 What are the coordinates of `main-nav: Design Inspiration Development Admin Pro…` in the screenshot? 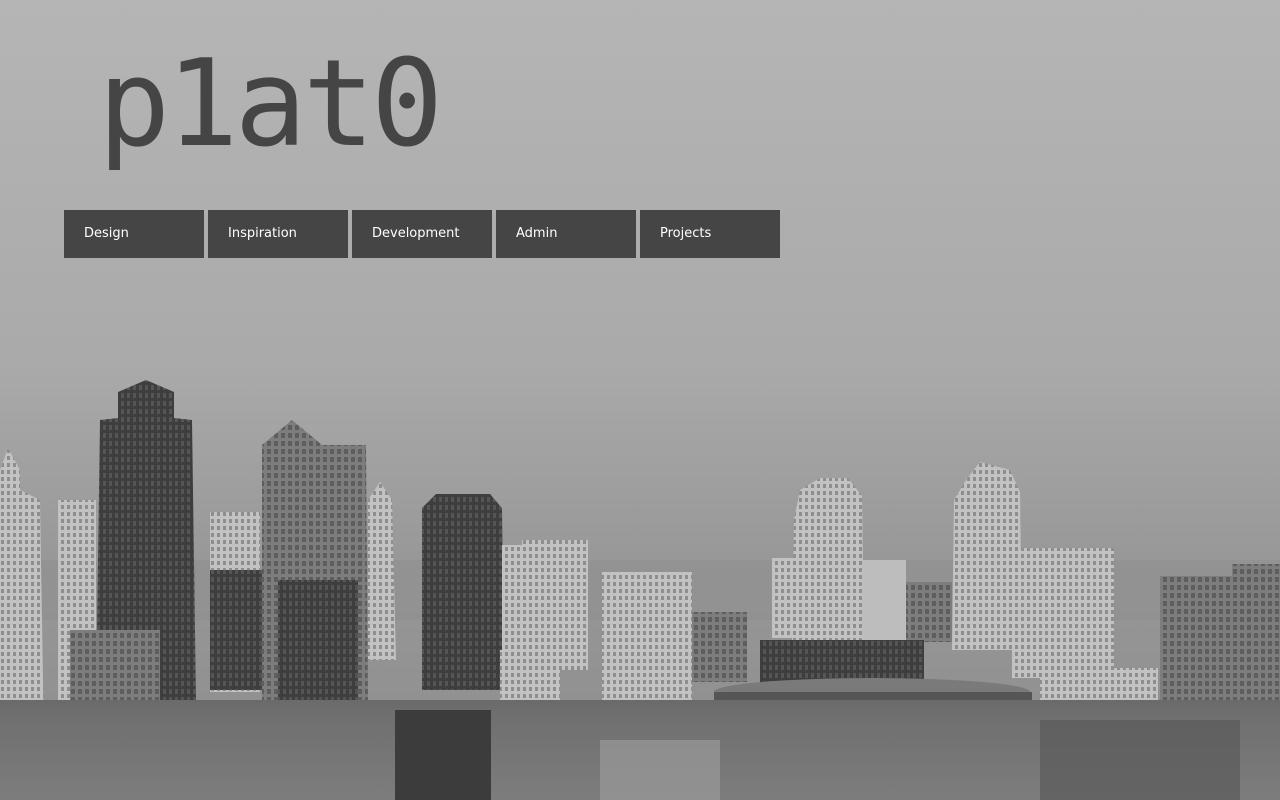 It's located at (422, 234).